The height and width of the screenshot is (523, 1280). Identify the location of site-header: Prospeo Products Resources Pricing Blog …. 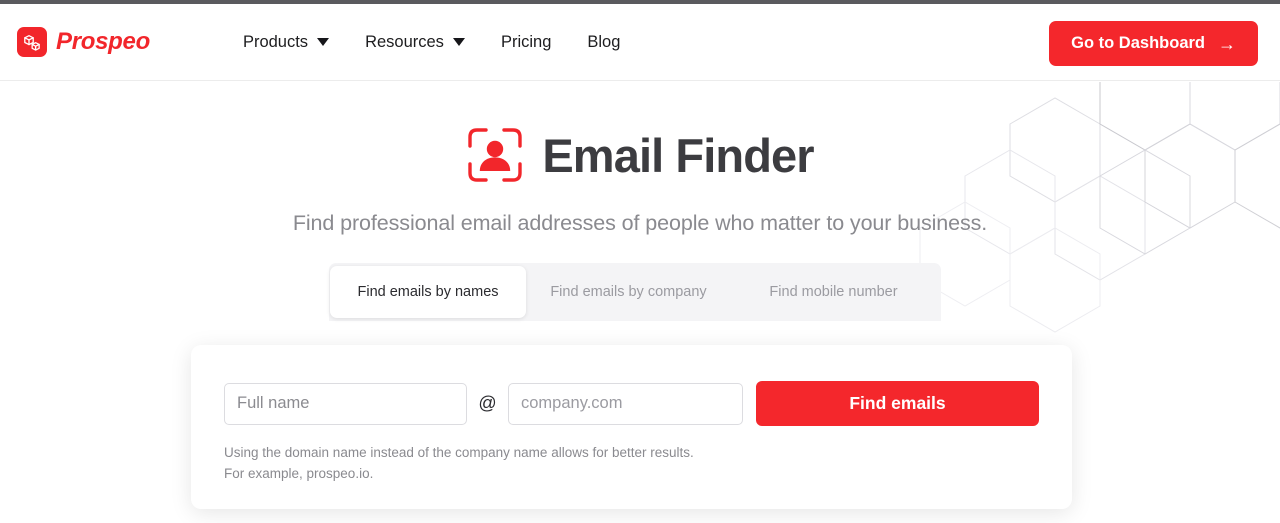
(640, 42).